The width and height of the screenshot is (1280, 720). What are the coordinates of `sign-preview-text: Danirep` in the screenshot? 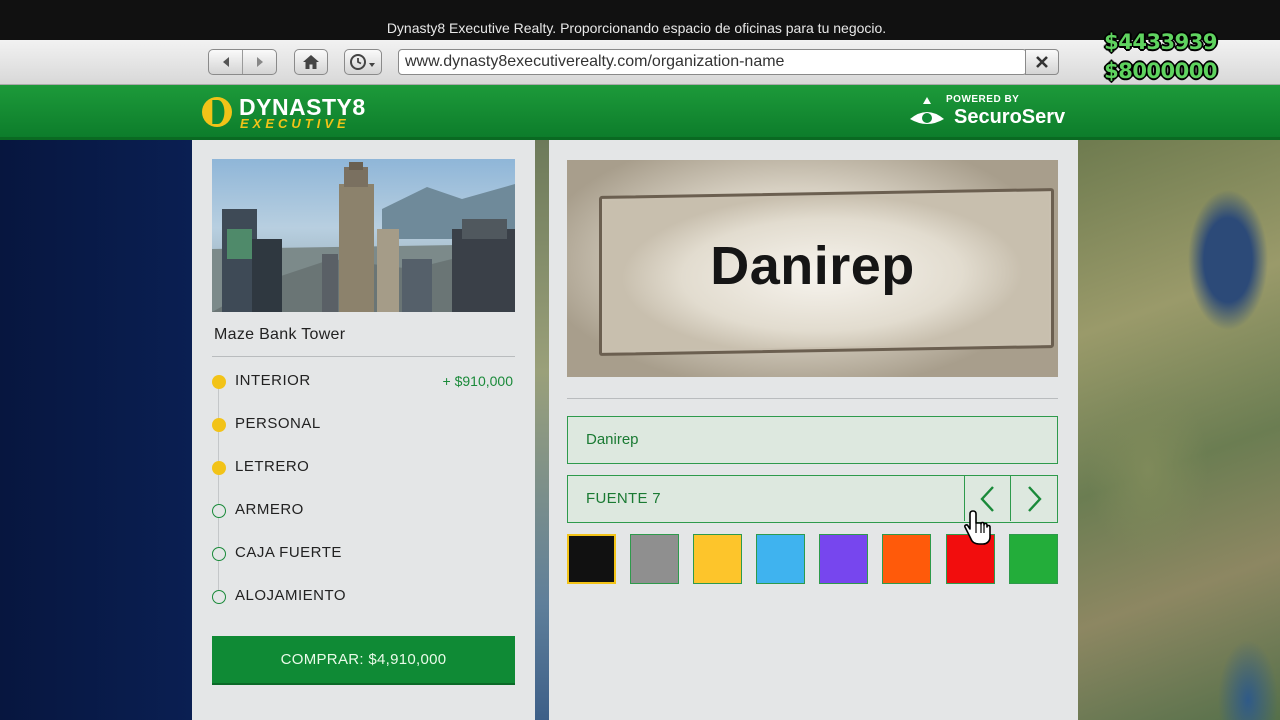 It's located at (812, 266).